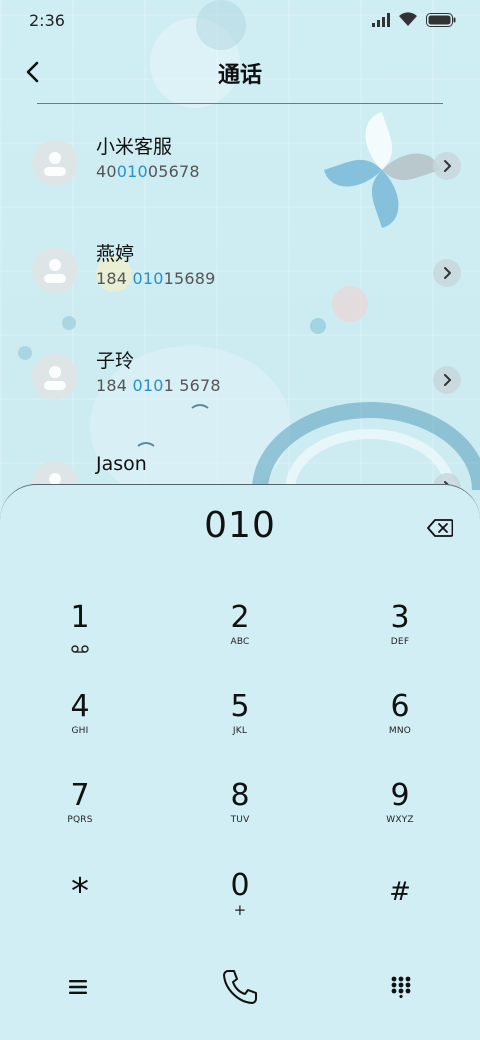 This screenshot has height=1040, width=480. I want to click on dial-key-6: 6 MNO, so click(400, 726).